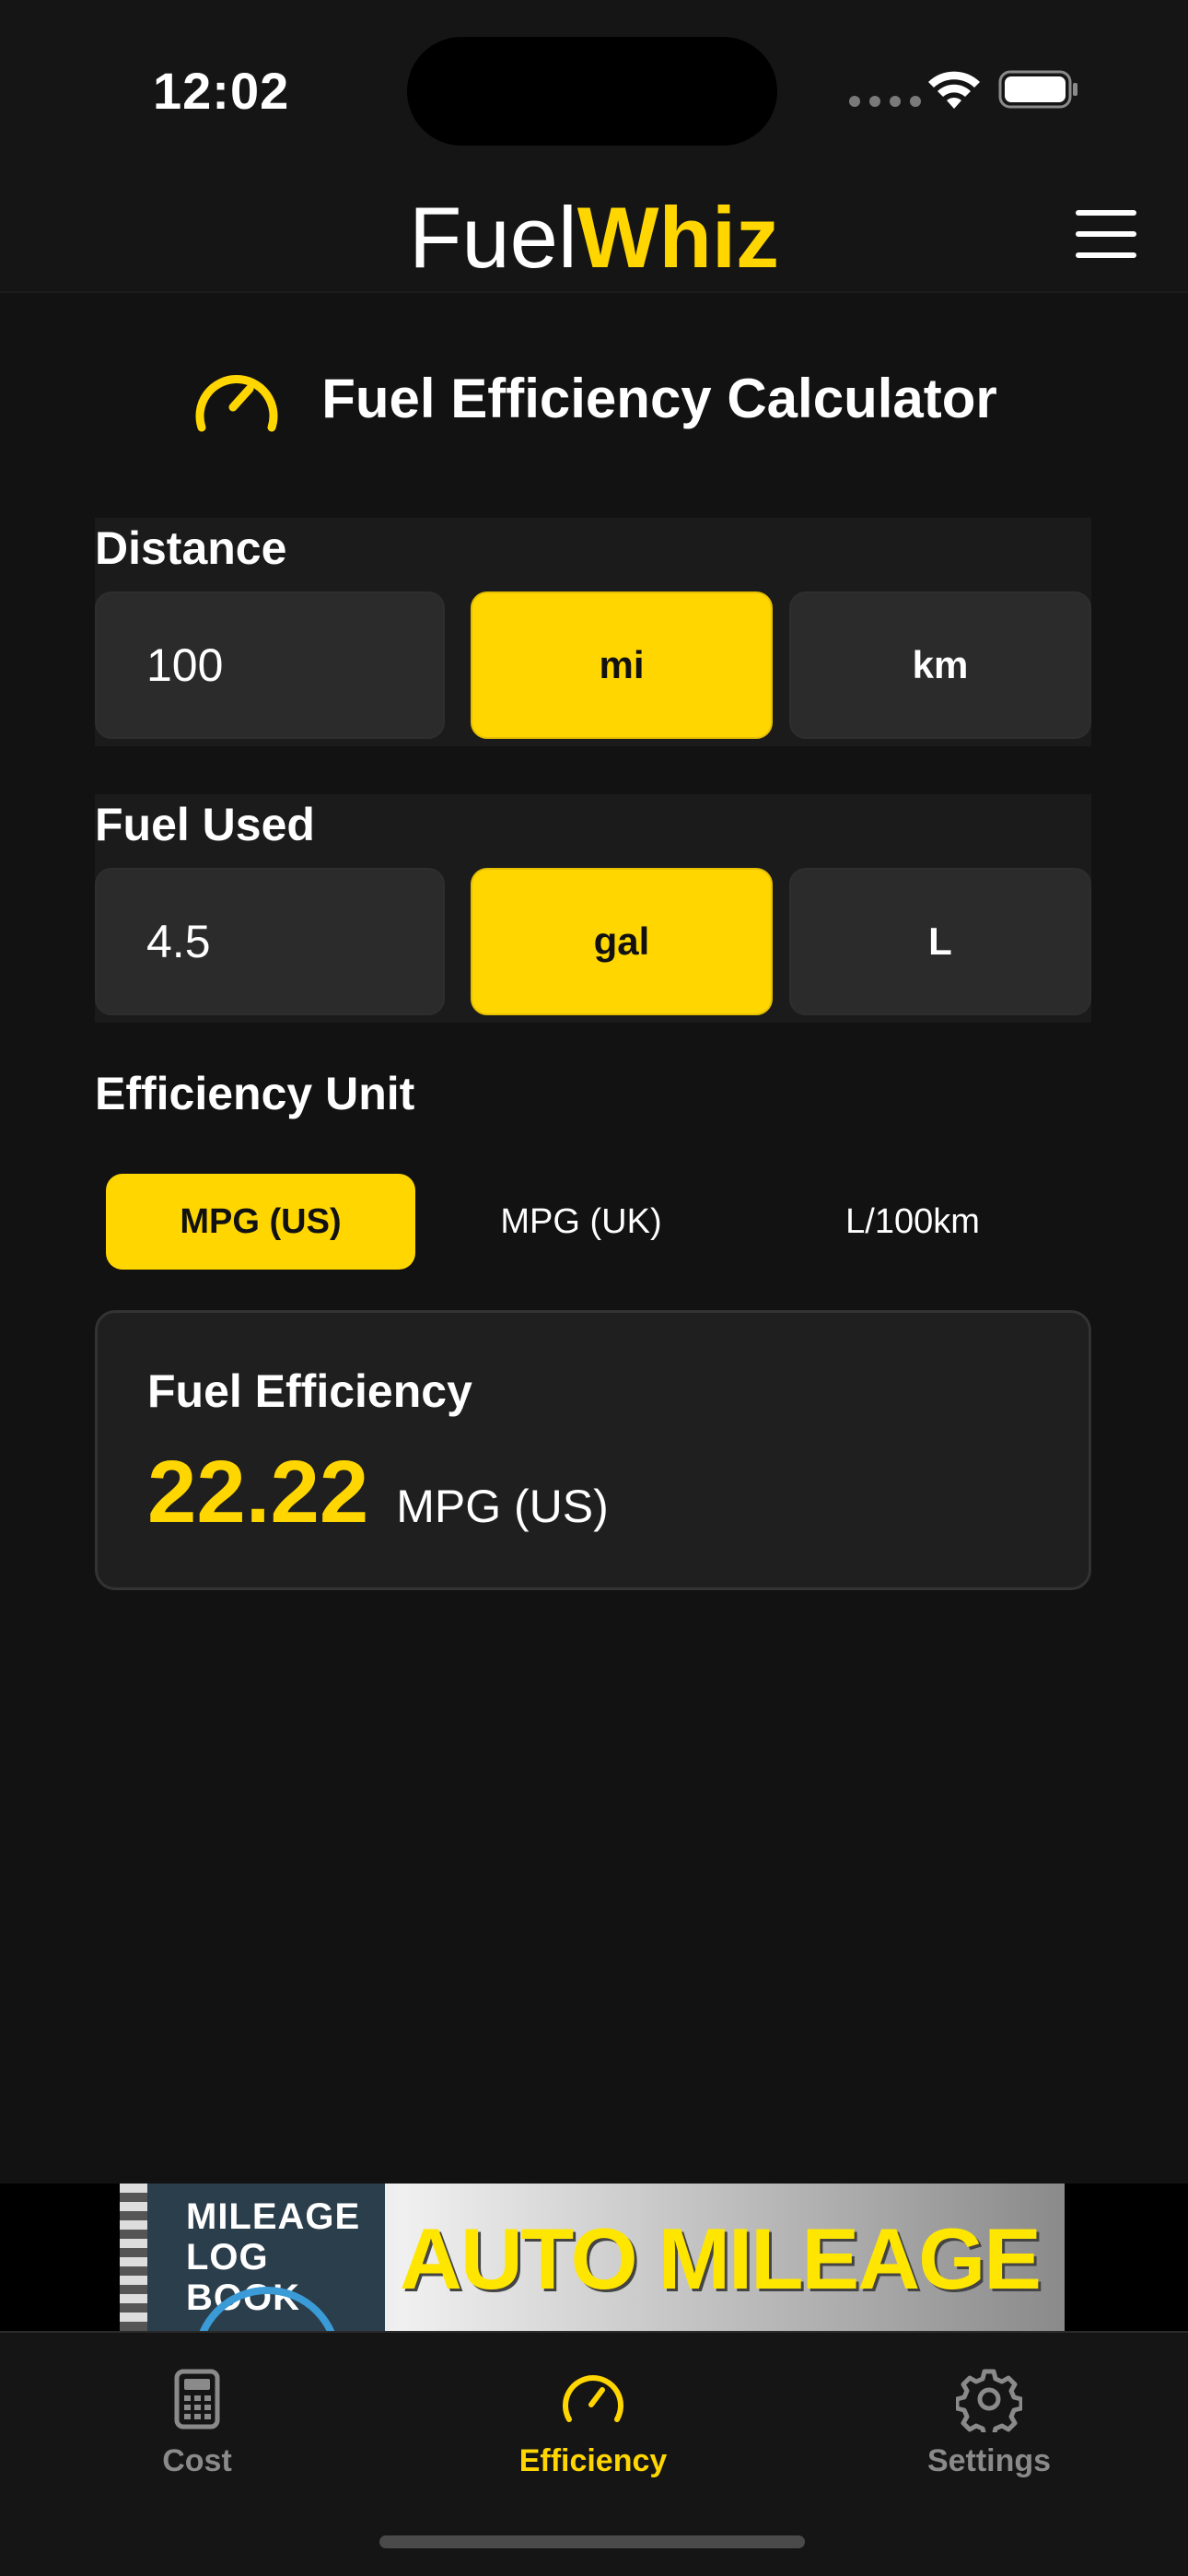  I want to click on result-value: 22.22, so click(258, 1492).